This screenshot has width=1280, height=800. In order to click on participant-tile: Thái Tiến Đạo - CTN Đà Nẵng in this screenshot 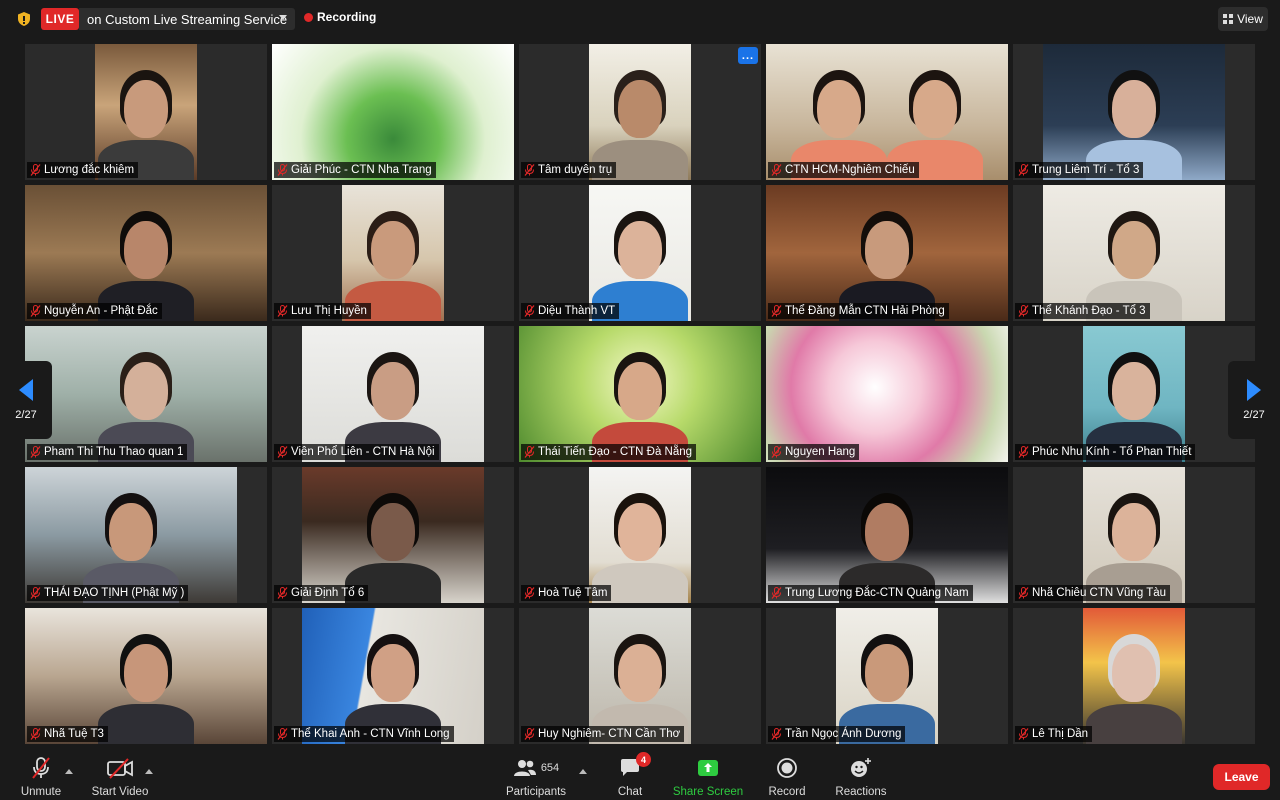, I will do `click(640, 394)`.